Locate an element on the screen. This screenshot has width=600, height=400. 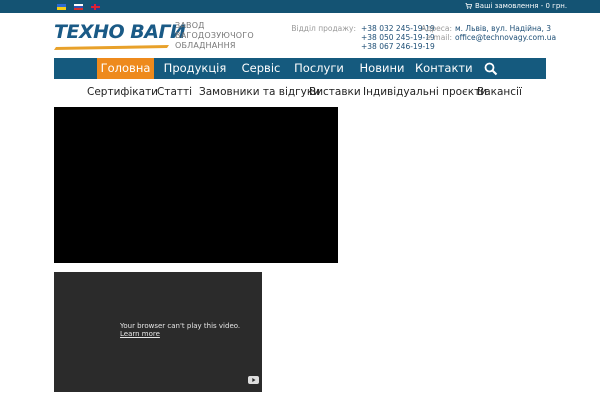
tagline-line: ОБЛАДНАННЯ is located at coordinates (205, 45).